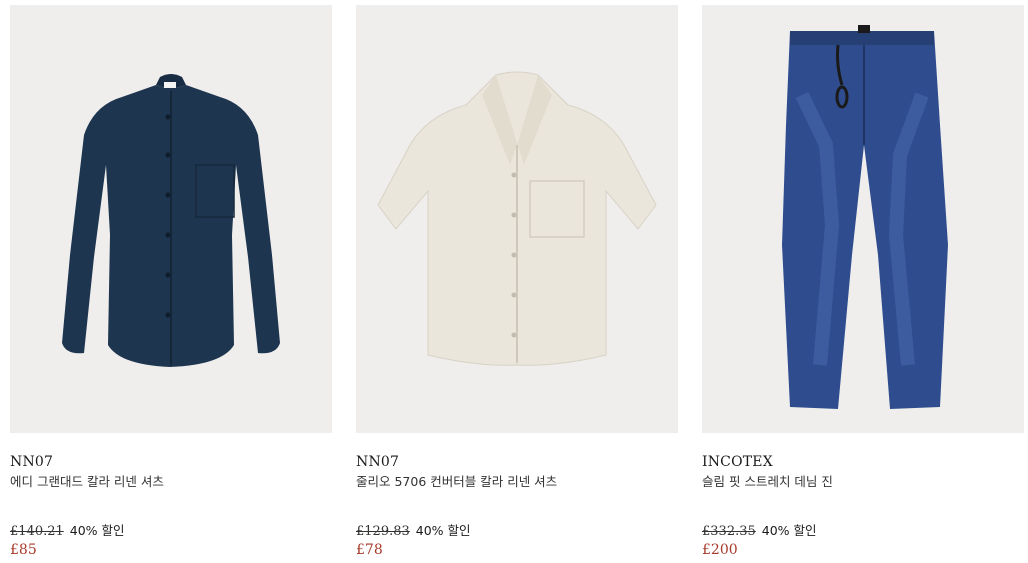 The width and height of the screenshot is (1028, 563). What do you see at coordinates (863, 482) in the screenshot?
I see `product-name: 슬림 핏 스트레치 데님 진` at bounding box center [863, 482].